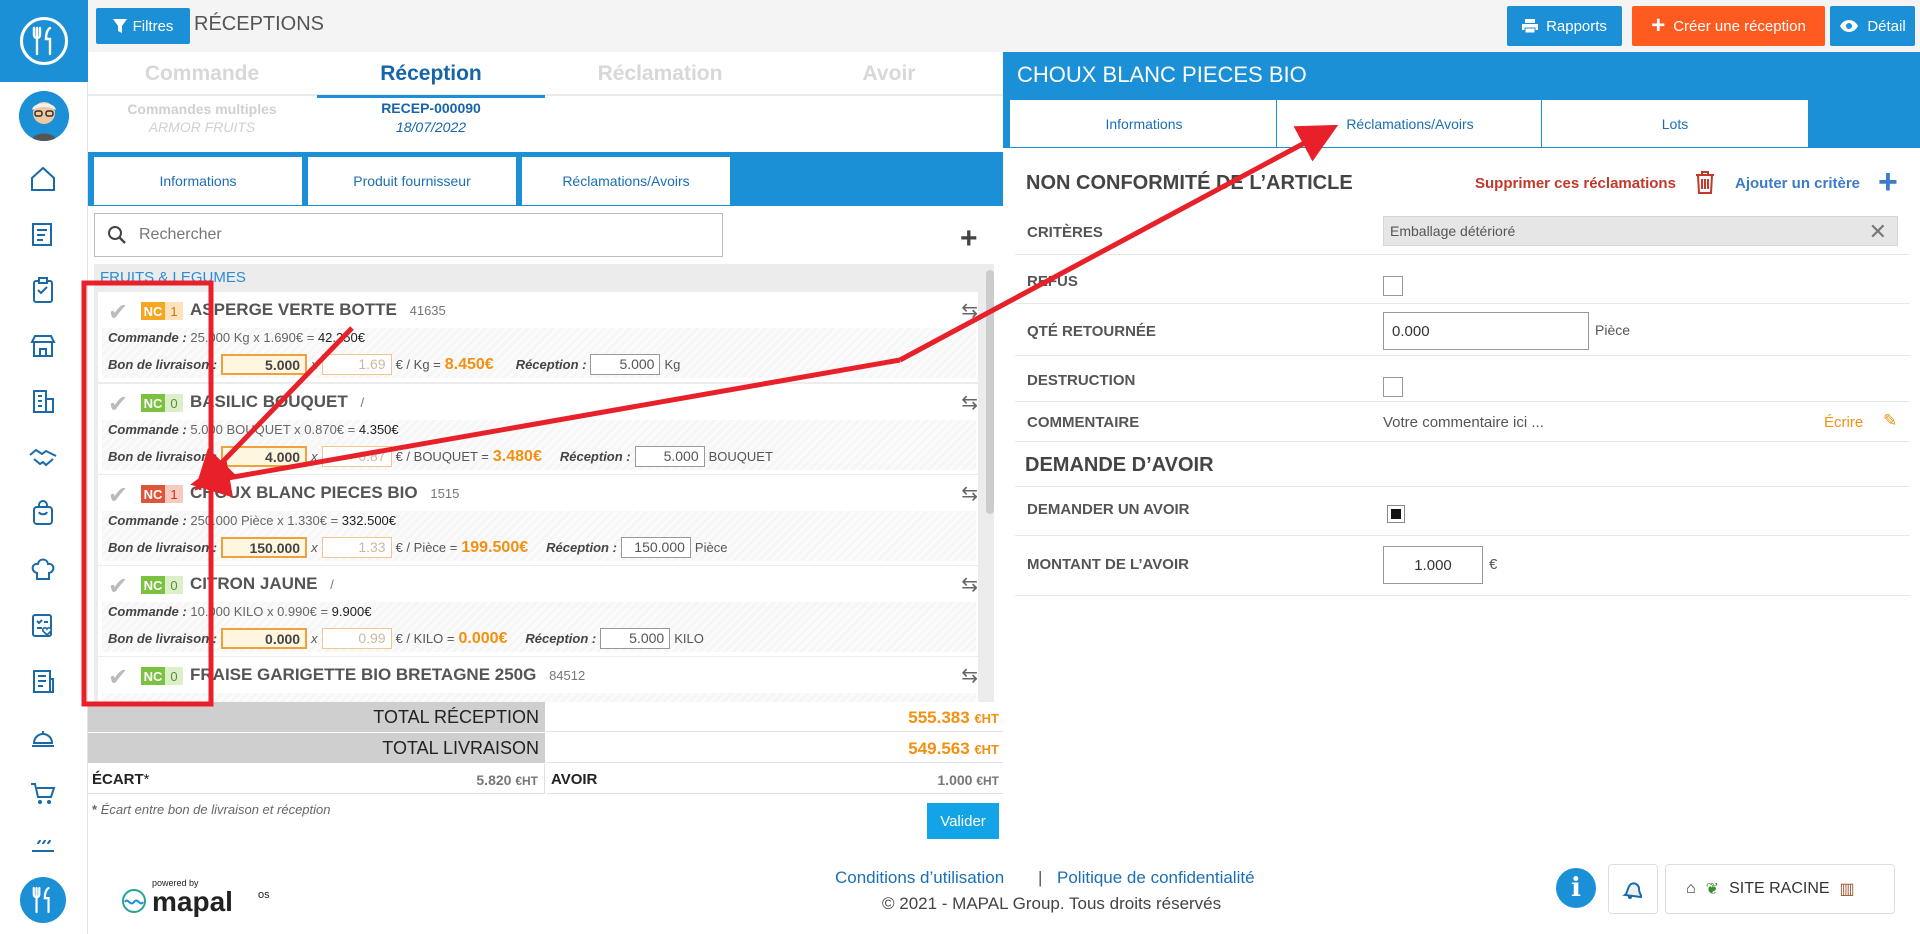 The image size is (1920, 934). I want to click on delivery-qty-input: 150.000, so click(264, 547).